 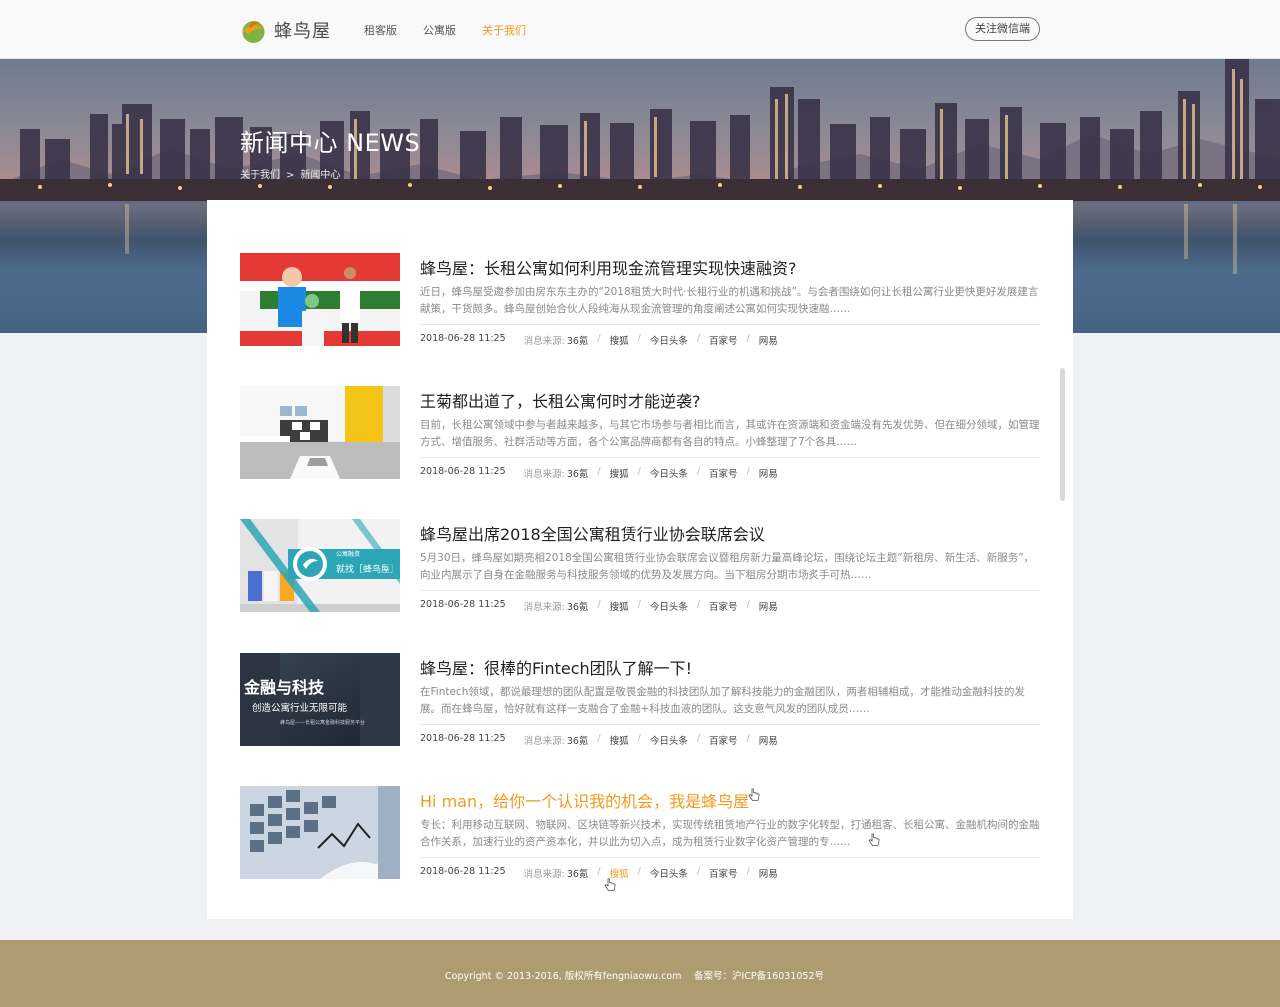 I want to click on nav-link-tenant: 租客版, so click(x=380, y=30).